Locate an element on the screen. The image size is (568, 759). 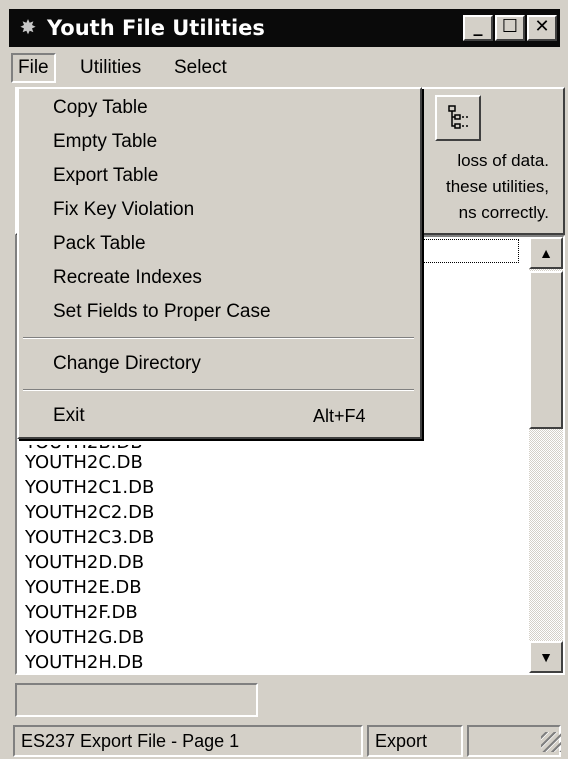
list-item: YOUTH2E.DB is located at coordinates (83, 588).